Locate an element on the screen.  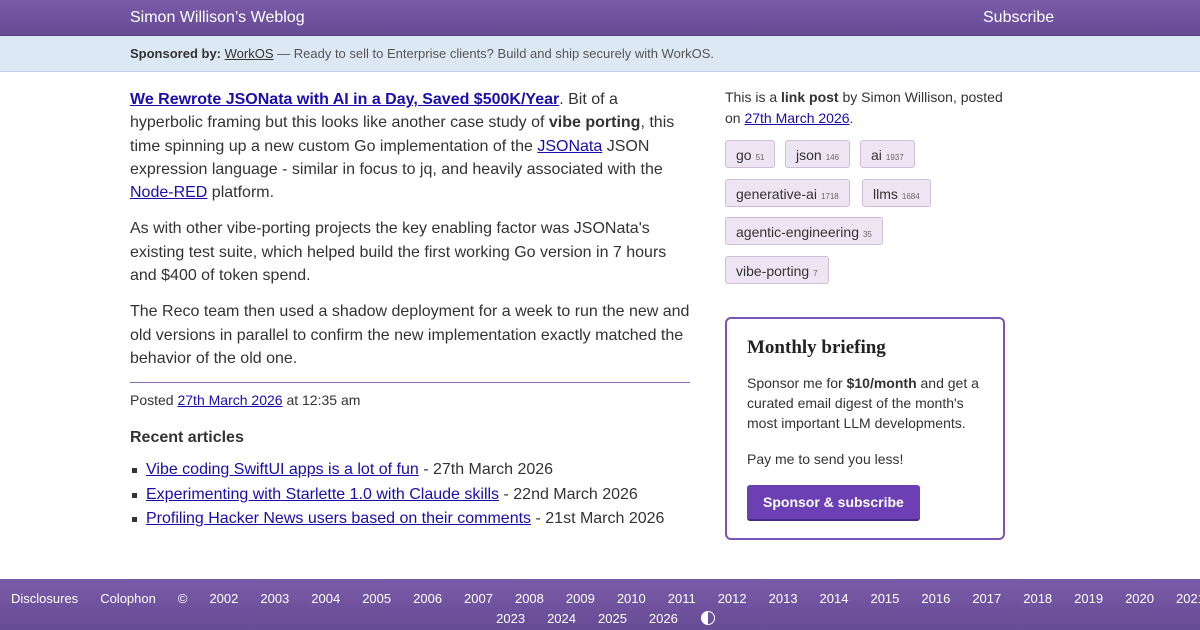
year-link-2024: 2024 is located at coordinates (561, 618).